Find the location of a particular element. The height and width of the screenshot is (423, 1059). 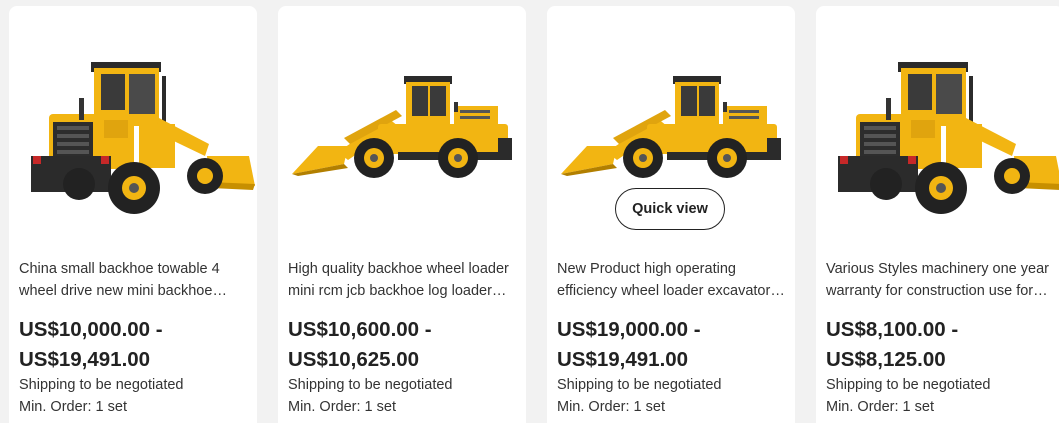

product-price: US$8,100.00 - US$8,125.00 is located at coordinates (942, 345).